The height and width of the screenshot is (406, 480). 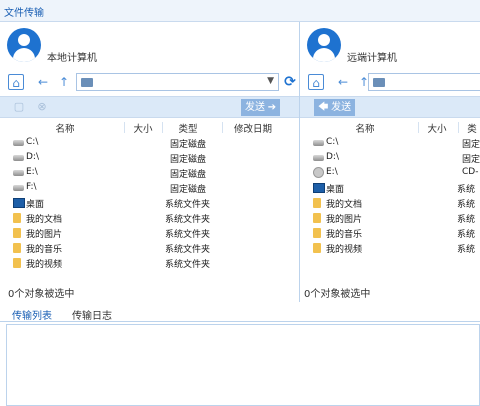 I want to click on remote-path-dropdown, so click(x=424, y=82).